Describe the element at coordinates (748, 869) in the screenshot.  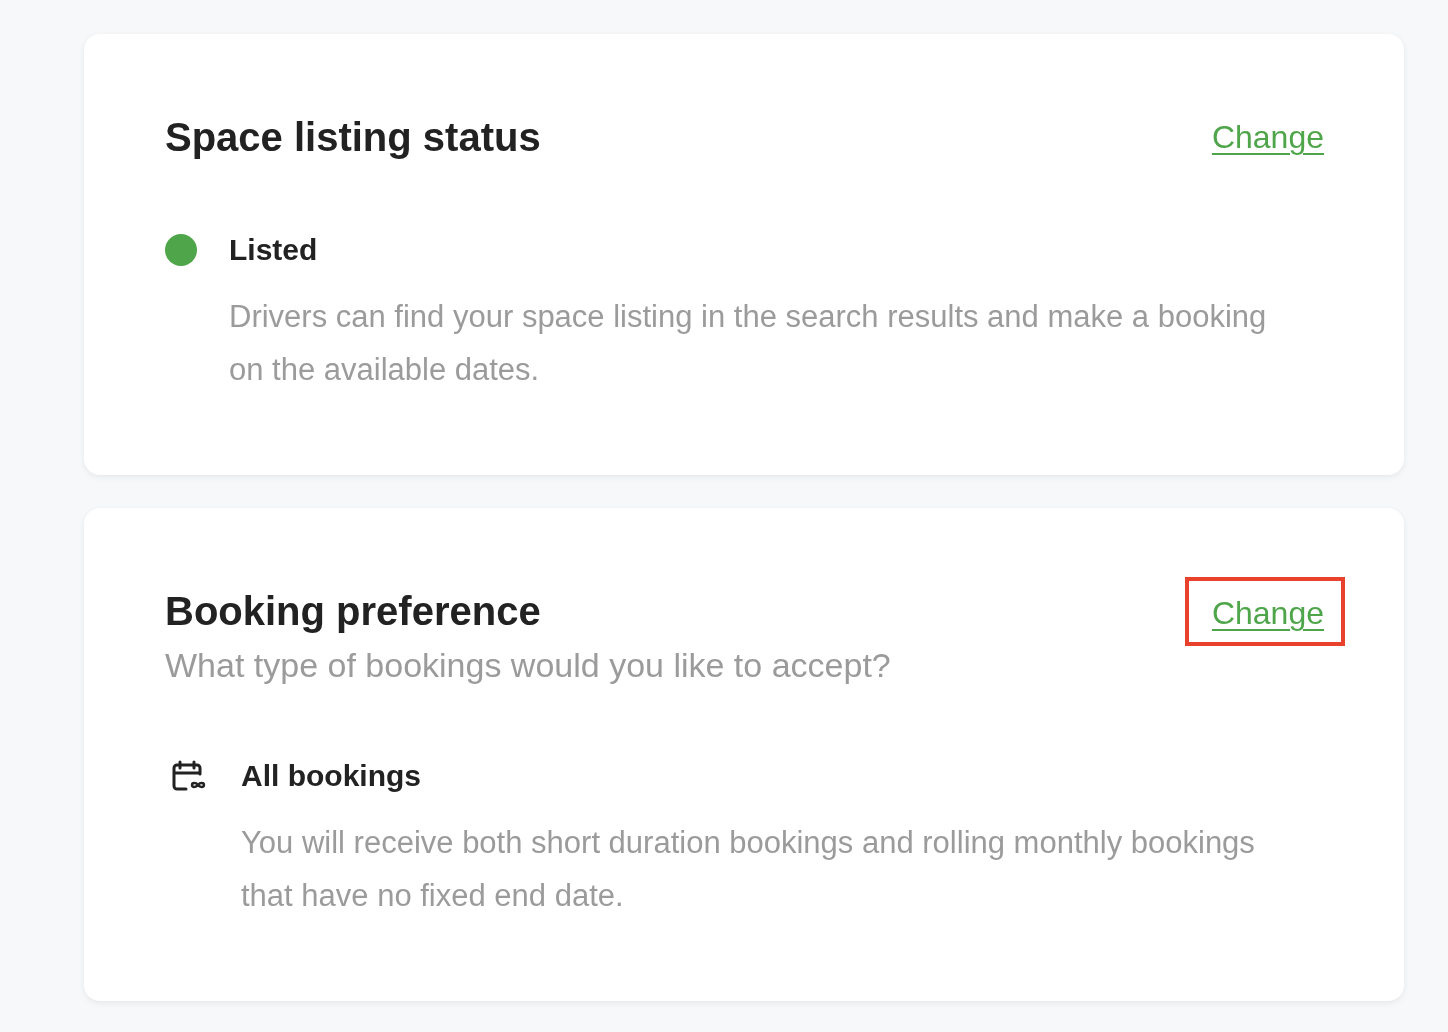
I see `option-description: You will receive both short duration bookings and rolling monthly bookings that have no fixed end date.` at that location.